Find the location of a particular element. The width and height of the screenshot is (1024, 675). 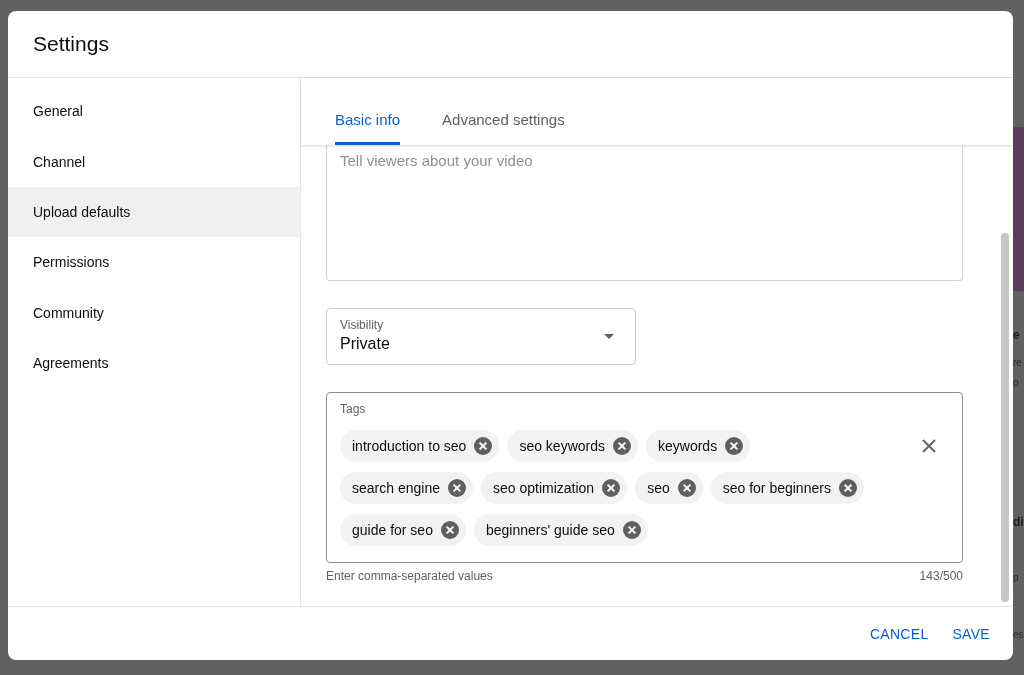

tag-chip: seo keywords is located at coordinates (572, 446).